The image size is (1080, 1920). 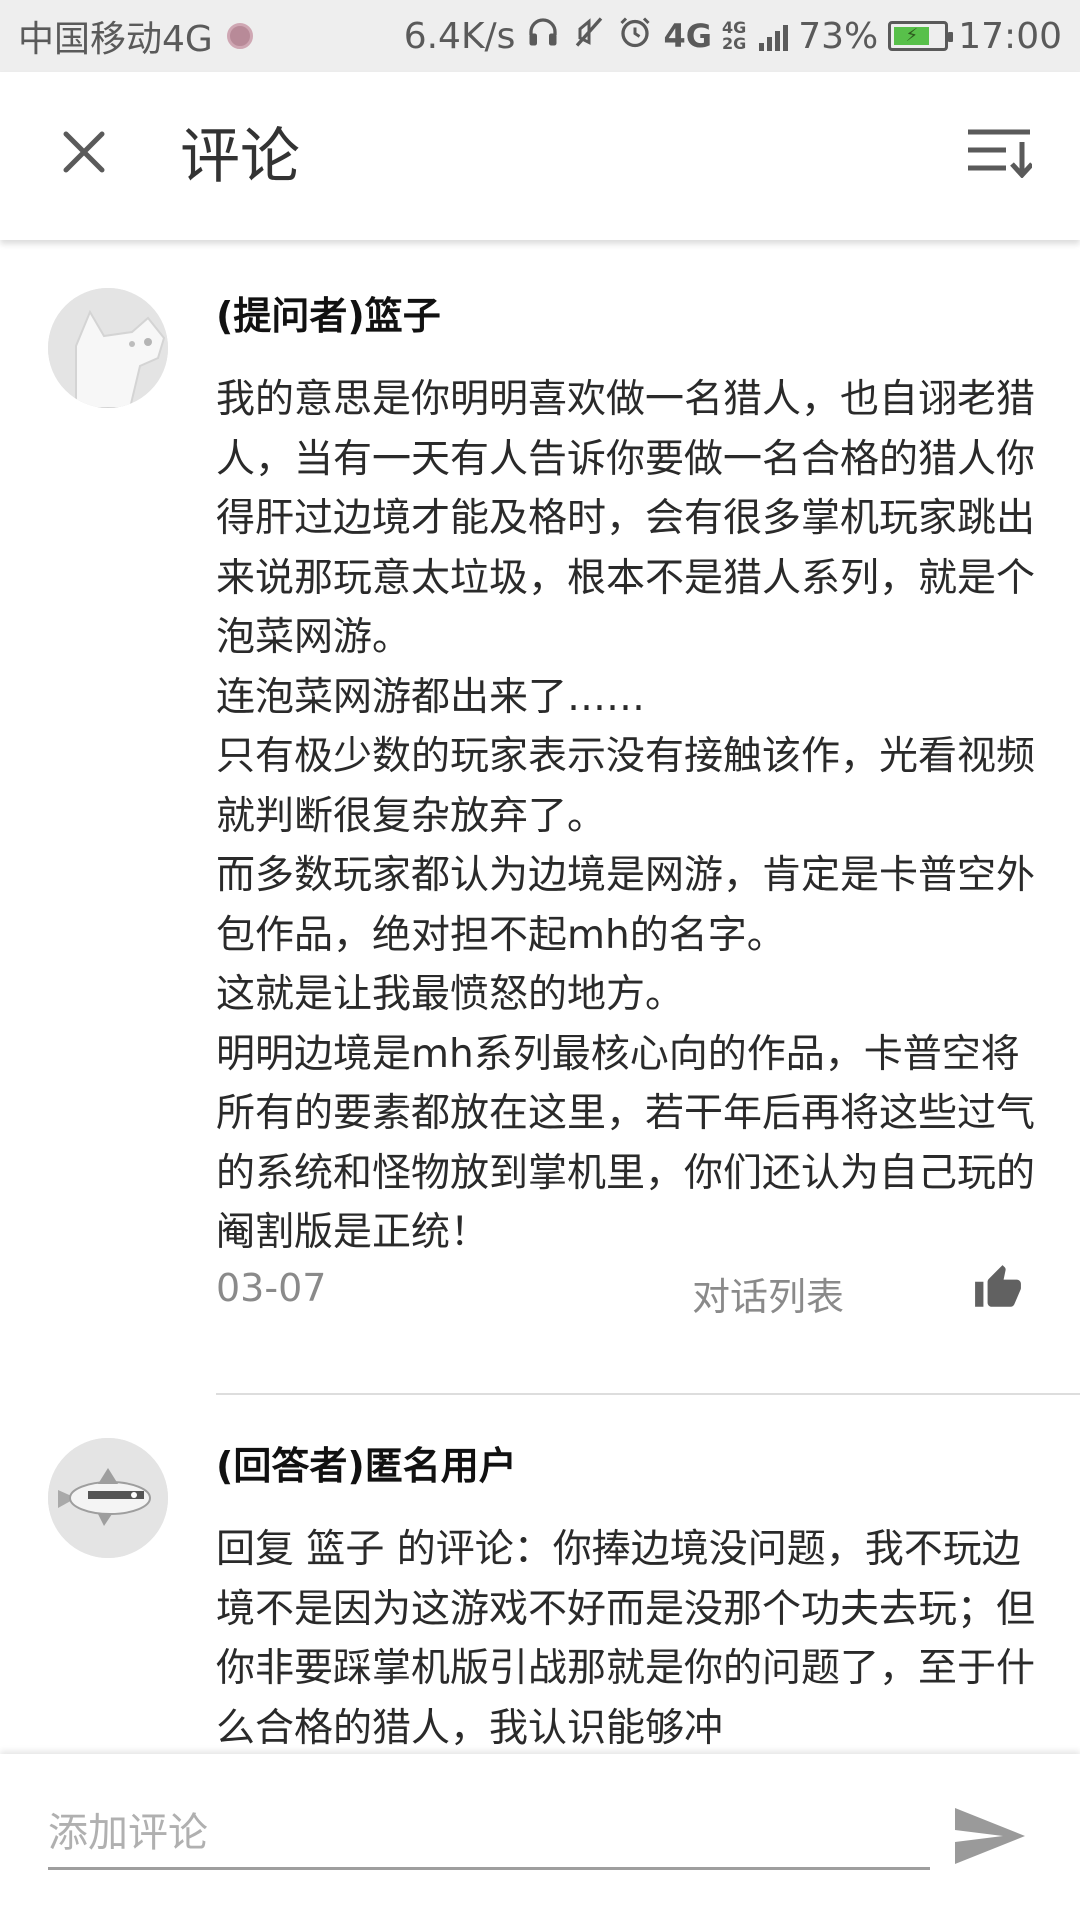 I want to click on fish-avatar-icon, so click(x=108, y=1498).